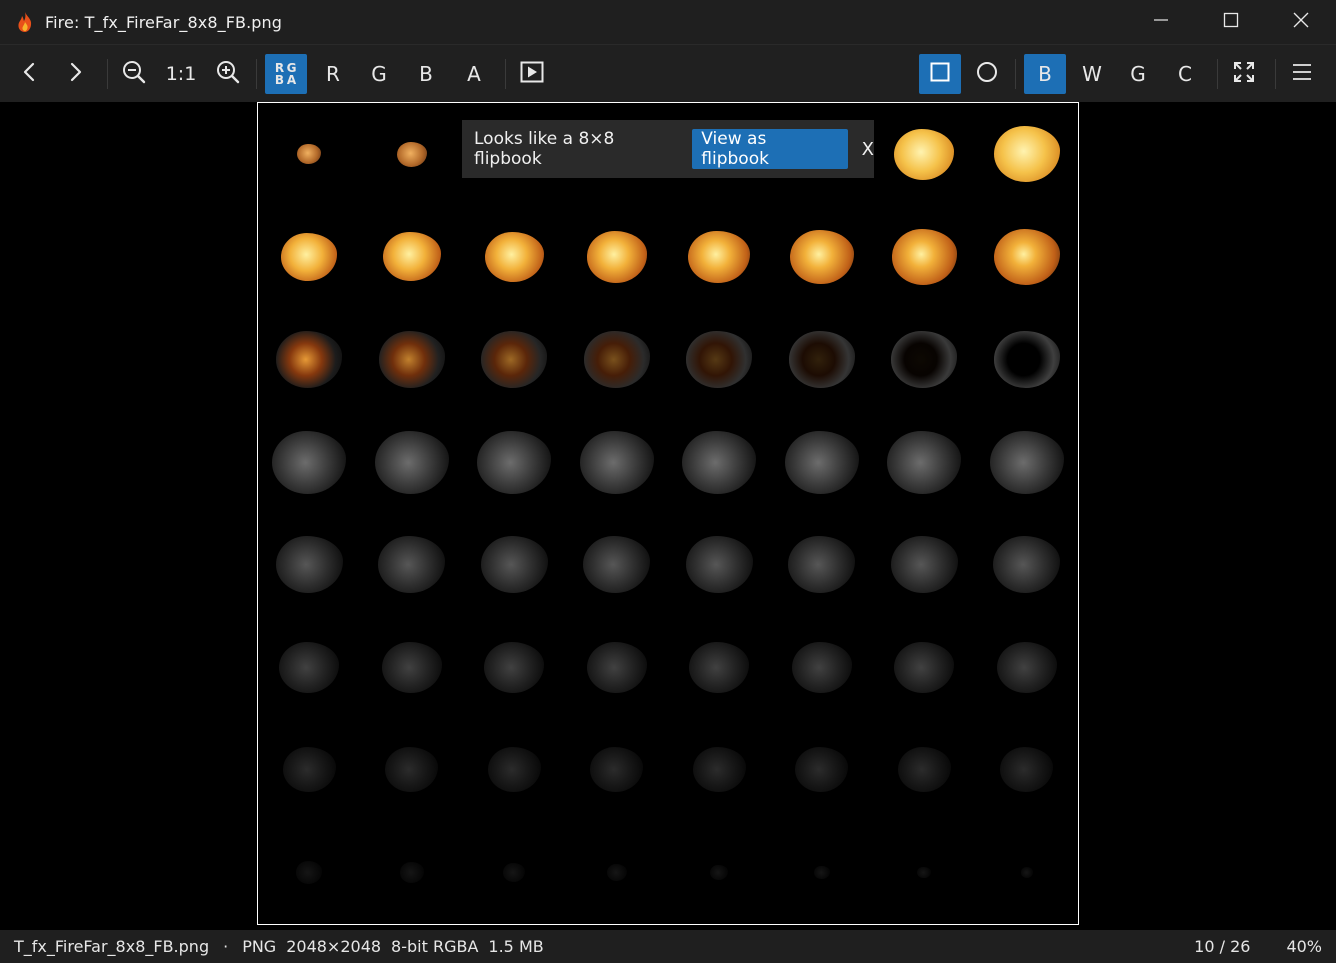 The height and width of the screenshot is (963, 1336). What do you see at coordinates (1092, 74) in the screenshot?
I see `background-white-button: W` at bounding box center [1092, 74].